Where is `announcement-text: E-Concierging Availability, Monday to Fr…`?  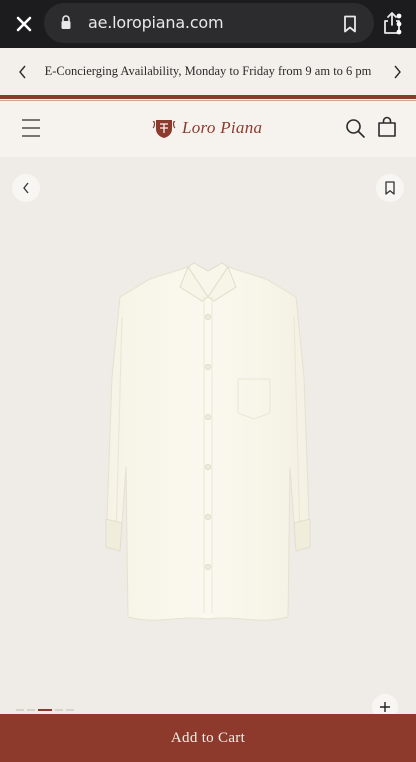
announcement-text: E-Concierging Availability, Monday to Fr… is located at coordinates (208, 71).